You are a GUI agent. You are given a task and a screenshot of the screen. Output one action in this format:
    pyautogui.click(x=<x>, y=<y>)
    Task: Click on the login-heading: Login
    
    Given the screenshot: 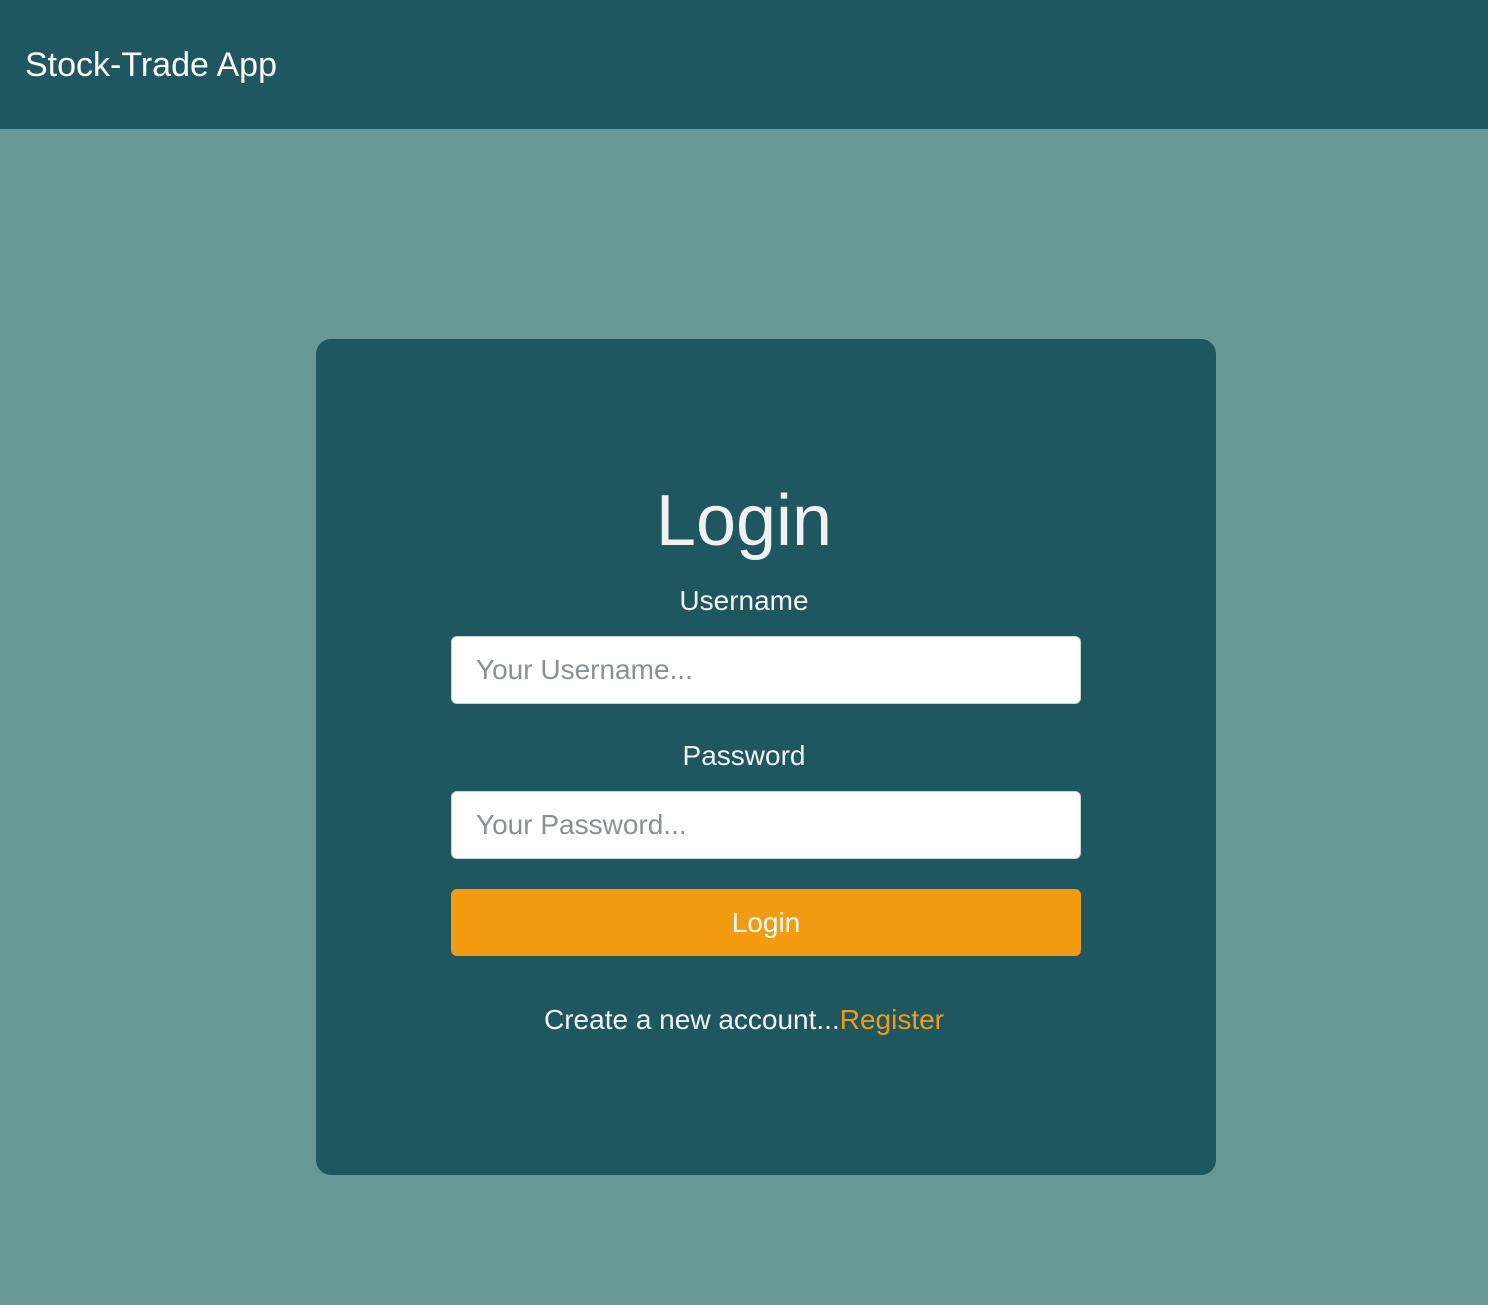 What is the action you would take?
    pyautogui.click(x=744, y=521)
    